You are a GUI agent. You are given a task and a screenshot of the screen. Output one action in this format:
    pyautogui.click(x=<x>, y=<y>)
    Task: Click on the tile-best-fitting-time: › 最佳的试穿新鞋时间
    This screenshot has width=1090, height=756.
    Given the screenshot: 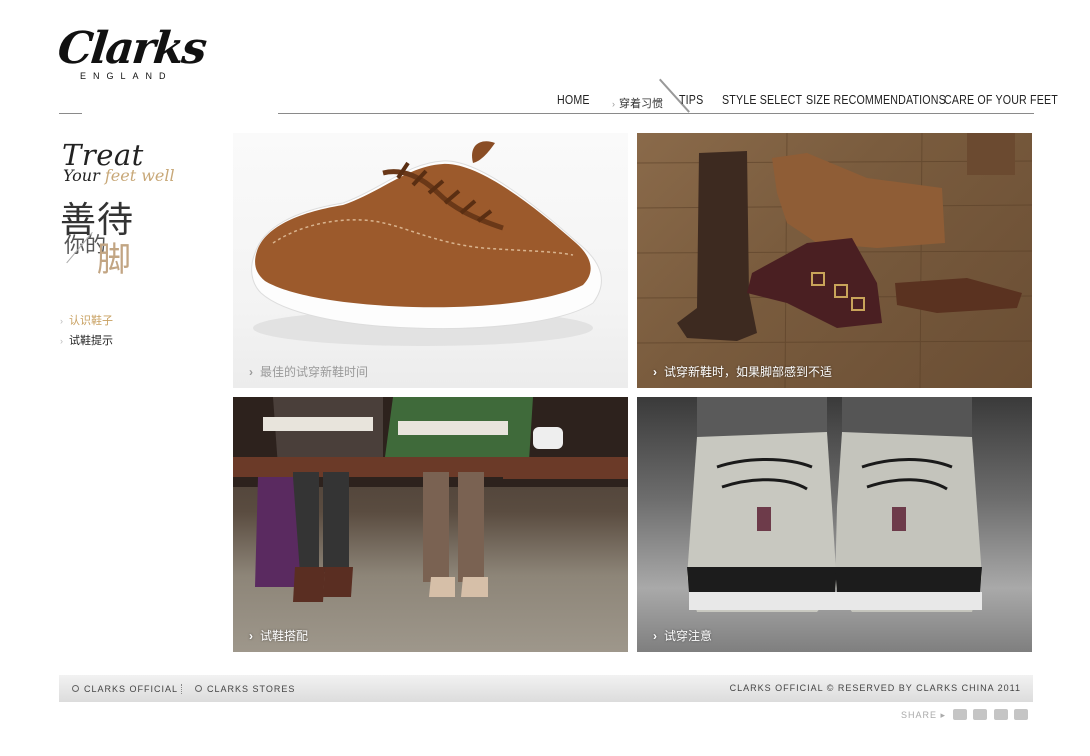 What is the action you would take?
    pyautogui.click(x=430, y=260)
    